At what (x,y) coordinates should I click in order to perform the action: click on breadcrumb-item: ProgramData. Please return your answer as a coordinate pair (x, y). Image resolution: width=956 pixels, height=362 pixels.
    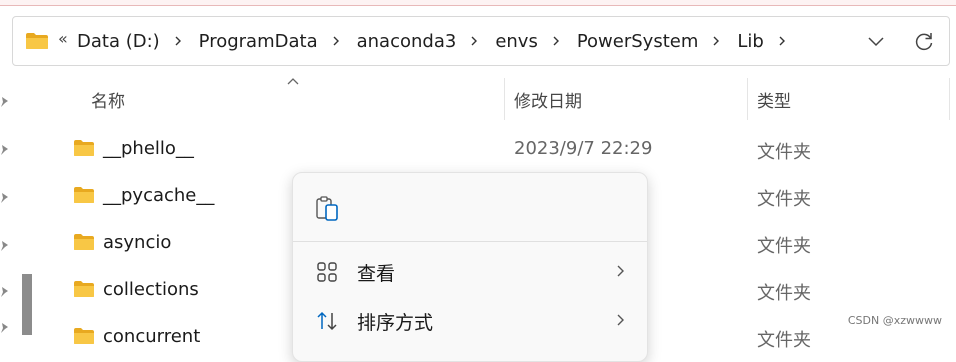
    Looking at the image, I should click on (258, 41).